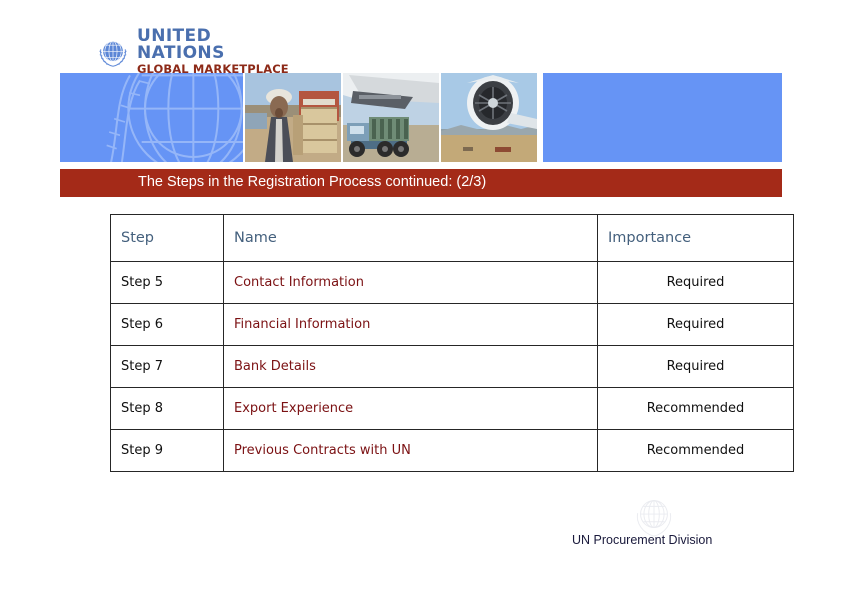 The height and width of the screenshot is (595, 842). I want to click on cell-step: Step 5, so click(167, 282).